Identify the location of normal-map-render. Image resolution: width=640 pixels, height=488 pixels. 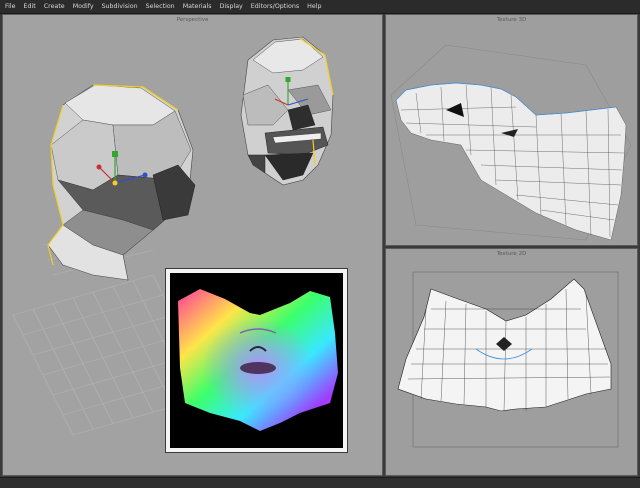
(256, 360).